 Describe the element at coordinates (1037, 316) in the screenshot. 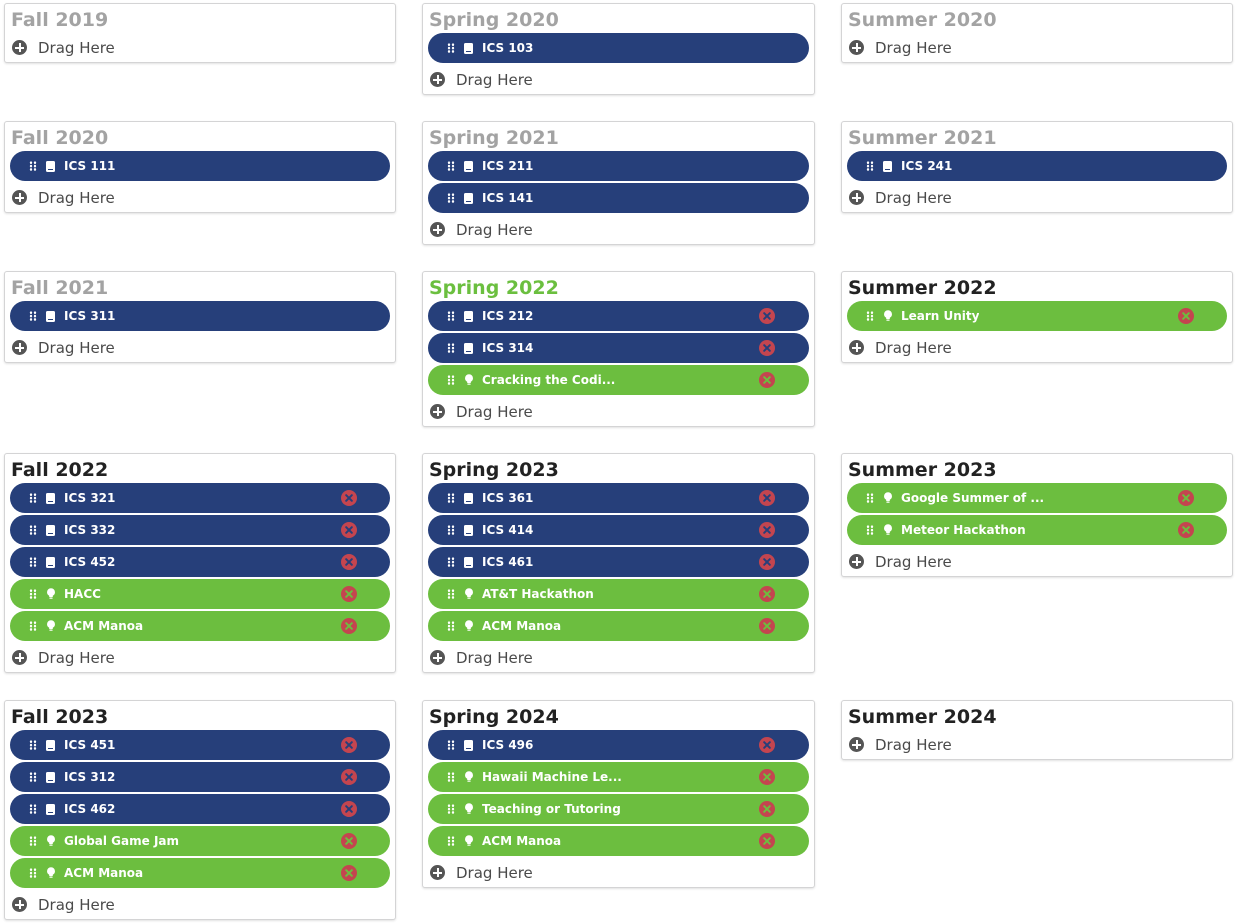

I see `opportunity-item: Learn Unity` at that location.